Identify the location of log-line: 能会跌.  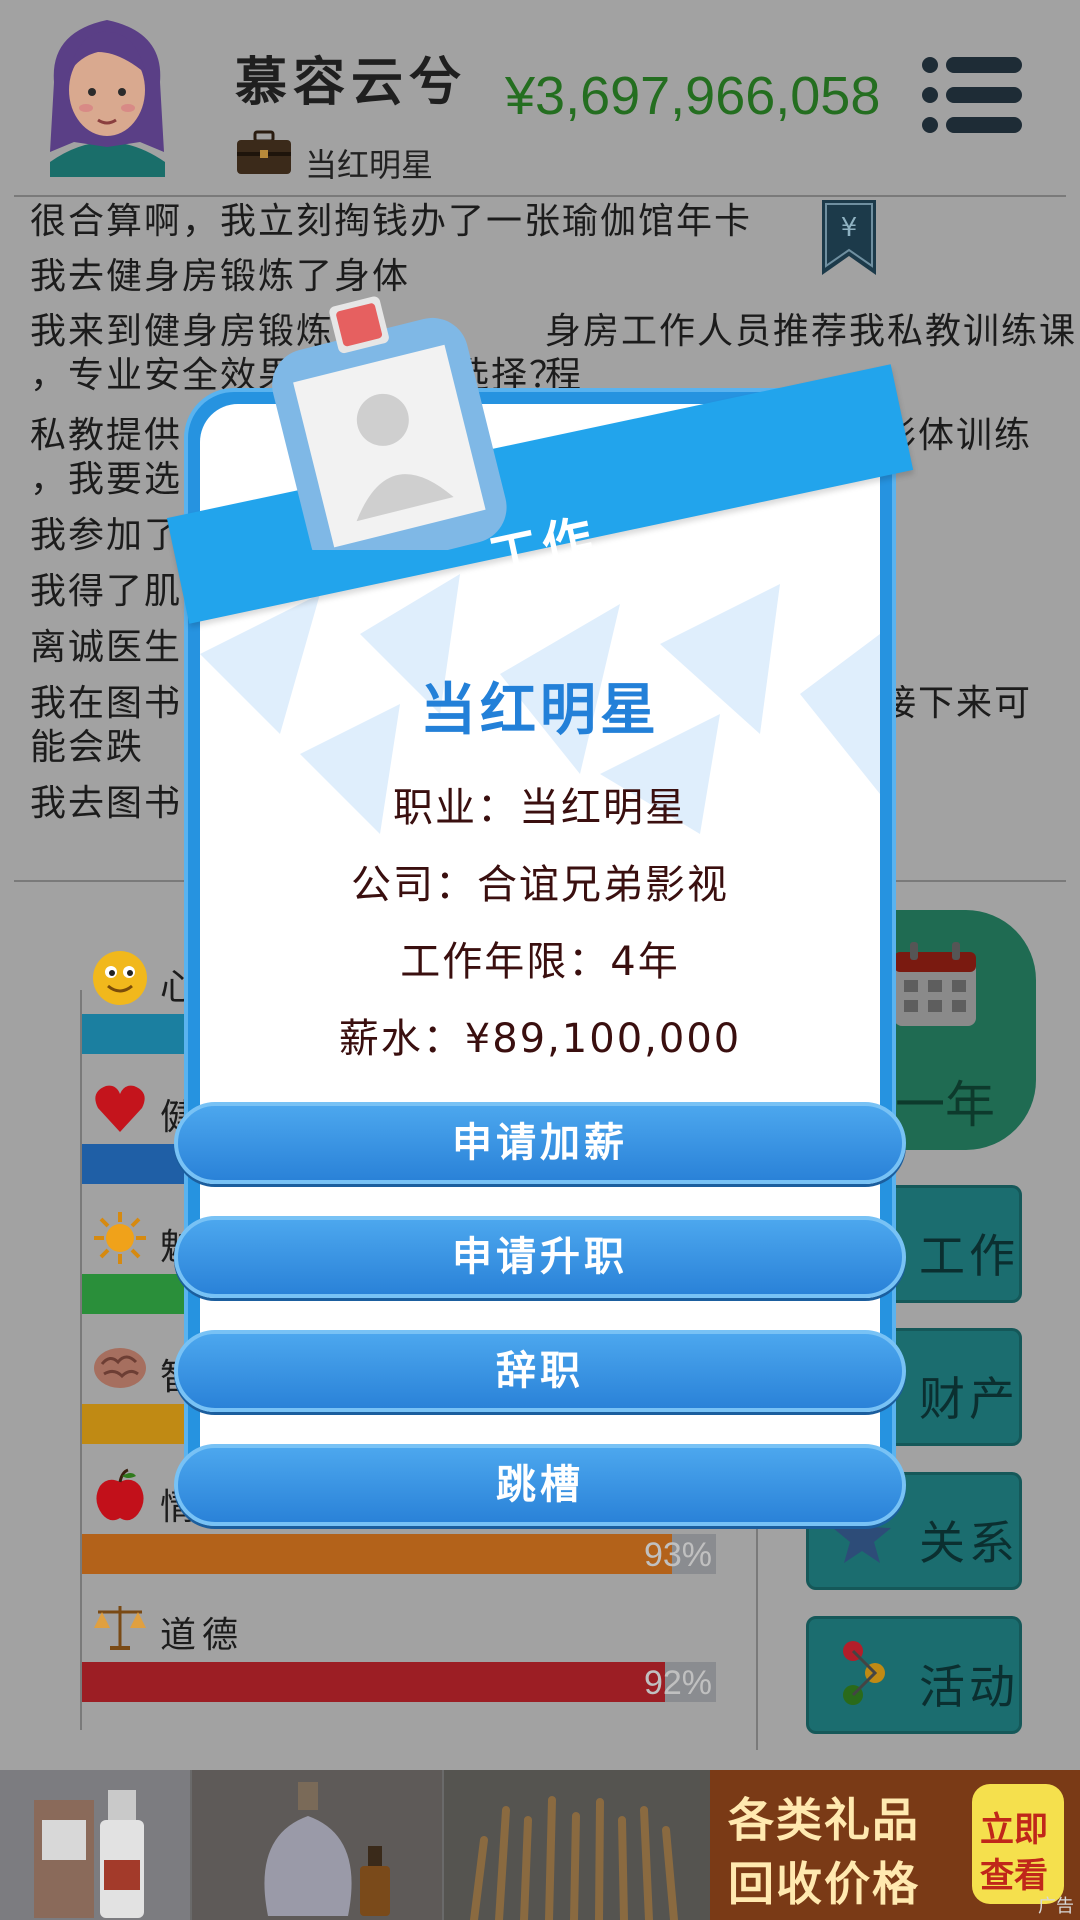
(87, 747).